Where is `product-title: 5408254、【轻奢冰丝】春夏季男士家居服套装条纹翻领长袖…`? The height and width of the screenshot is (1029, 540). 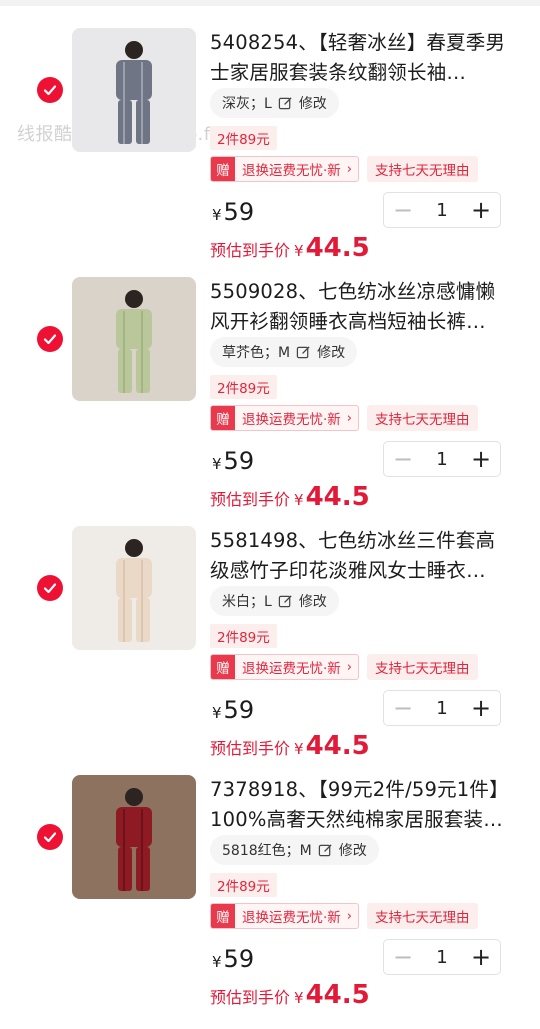
product-title: 5408254、【轻奢冰丝】春夏季男士家居服套装条纹翻领长袖… is located at coordinates (360, 58).